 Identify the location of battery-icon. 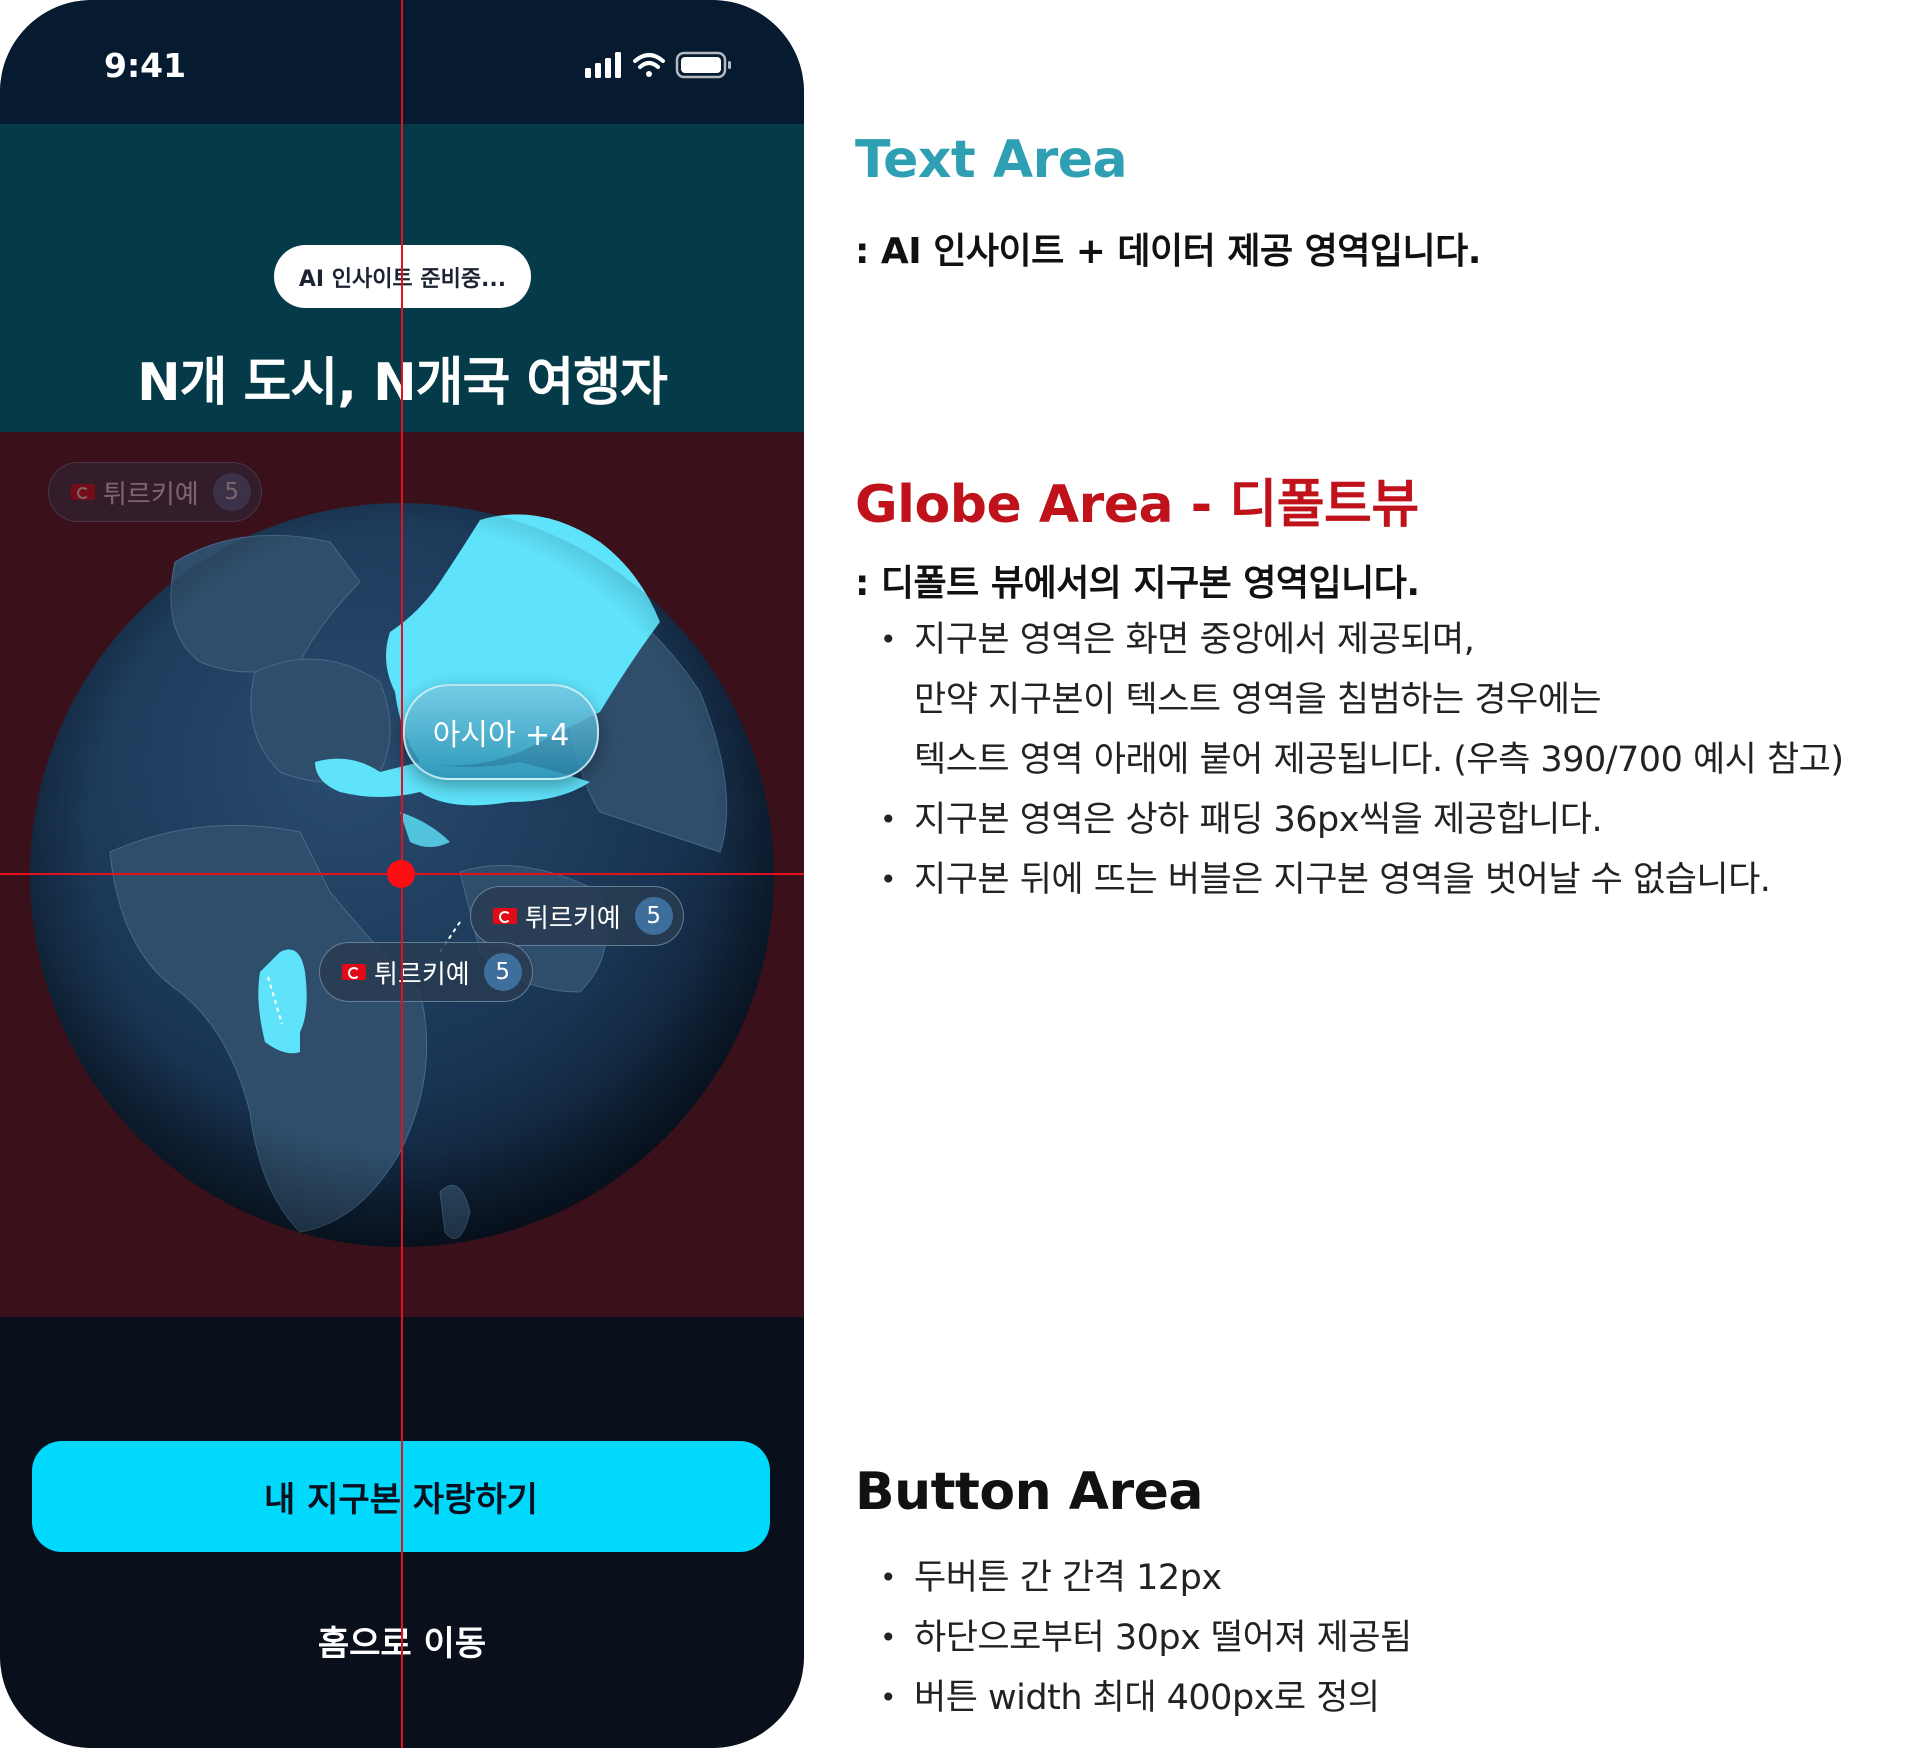
(703, 65).